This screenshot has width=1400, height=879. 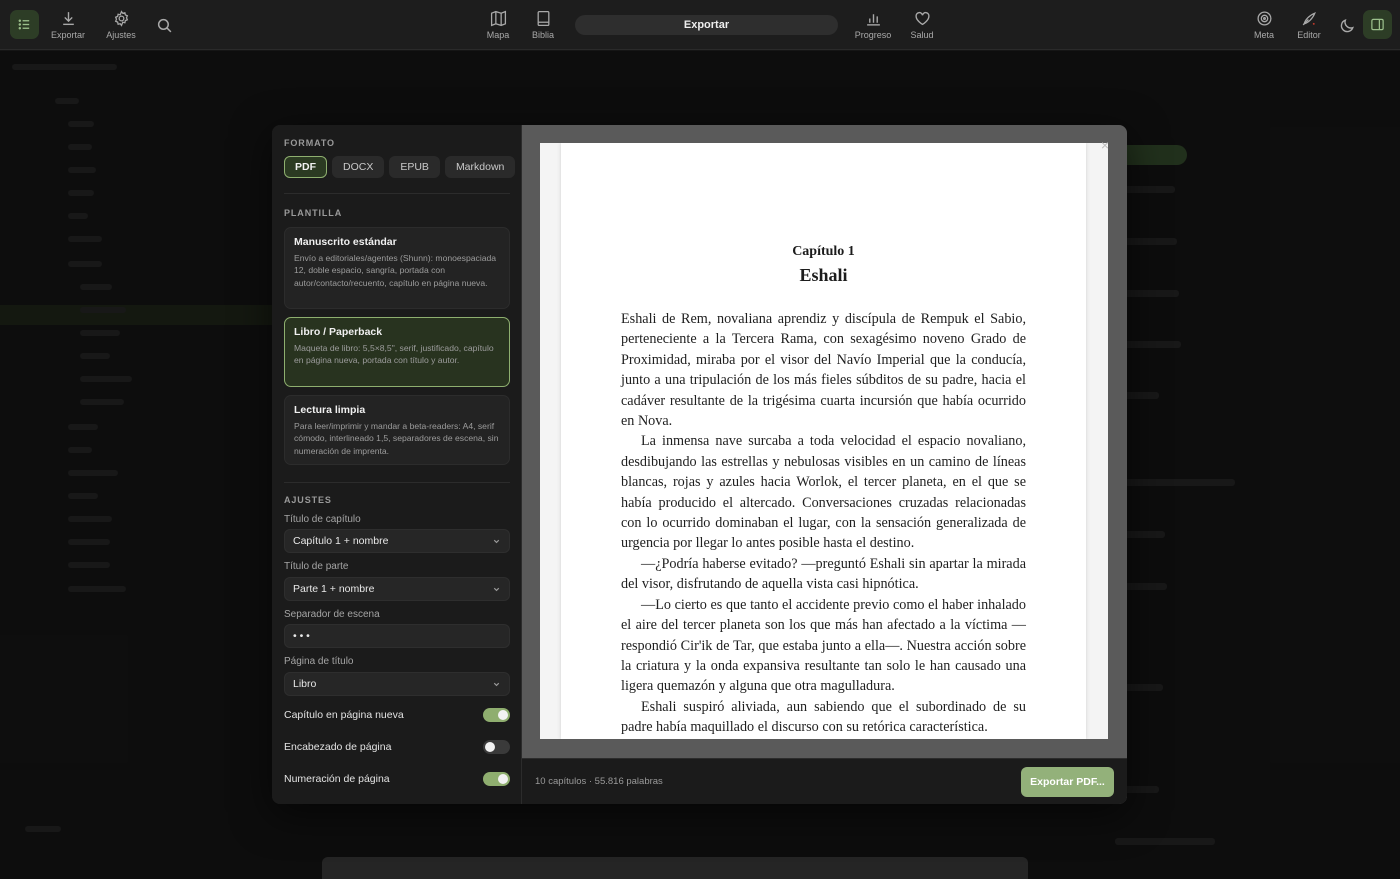 What do you see at coordinates (542, 35) in the screenshot?
I see `bible-toolbar-label: Biblia` at bounding box center [542, 35].